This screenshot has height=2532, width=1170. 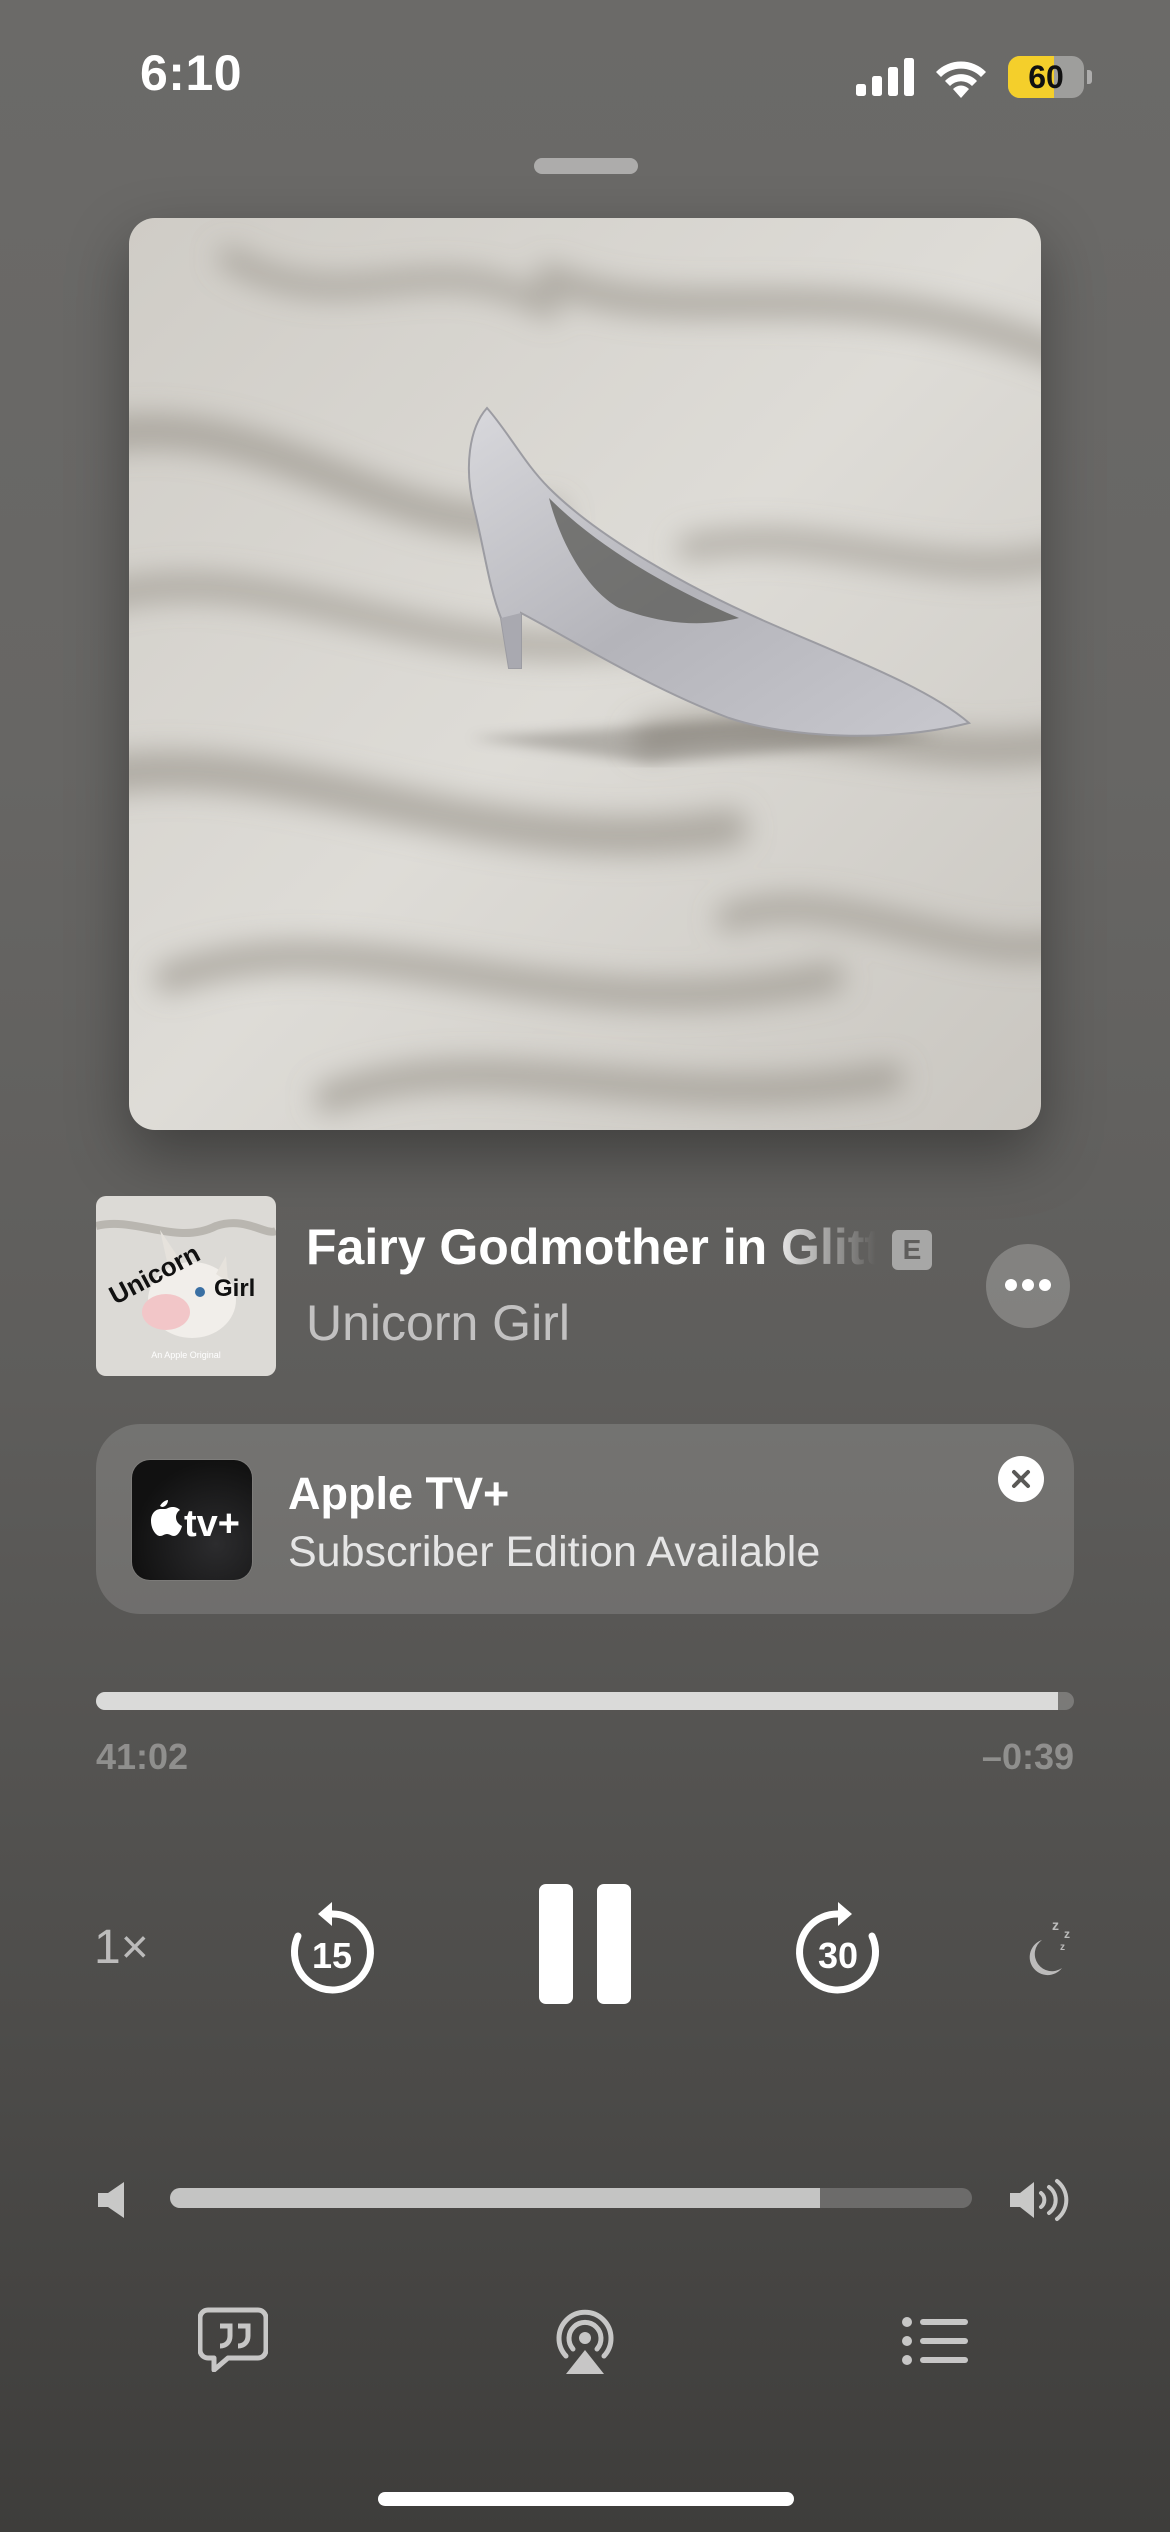 What do you see at coordinates (495, 2198) in the screenshot?
I see `volume-fill` at bounding box center [495, 2198].